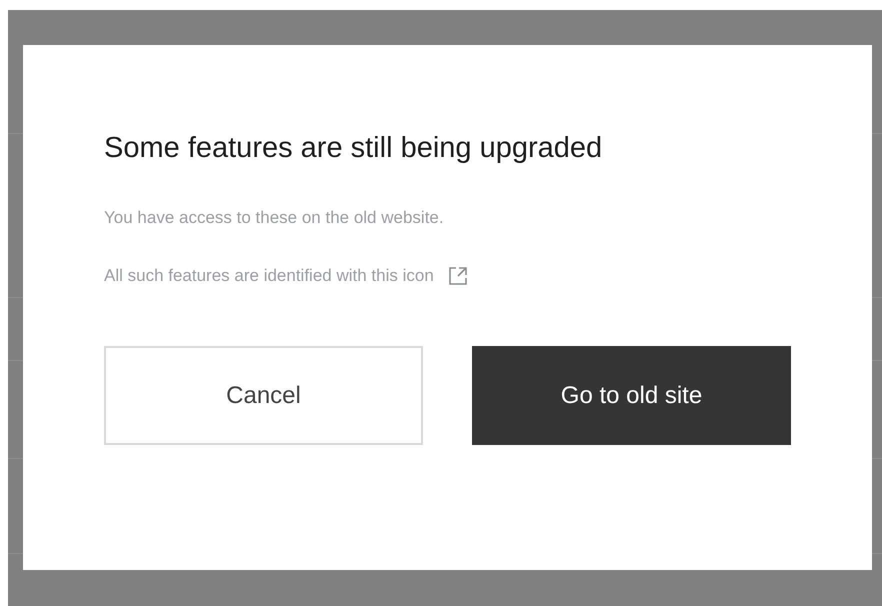 The image size is (882, 606). I want to click on message-text: You have access to these on the old website., so click(274, 218).